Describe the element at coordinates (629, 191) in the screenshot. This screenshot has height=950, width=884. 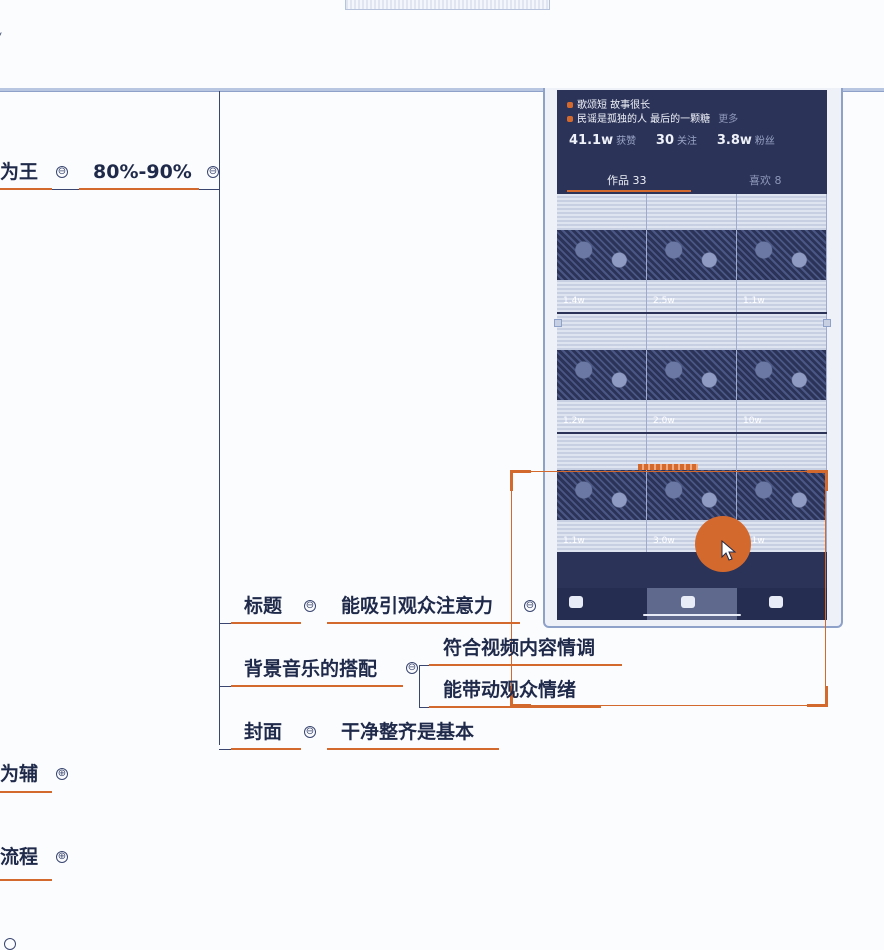
I see `active-tab-indicator` at that location.